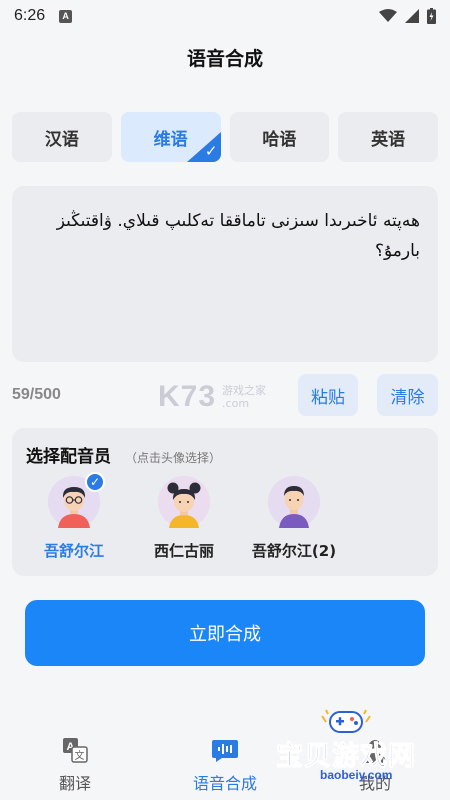 The width and height of the screenshot is (450, 800). Describe the element at coordinates (211, 151) in the screenshot. I see `check-icon: ✓` at that location.